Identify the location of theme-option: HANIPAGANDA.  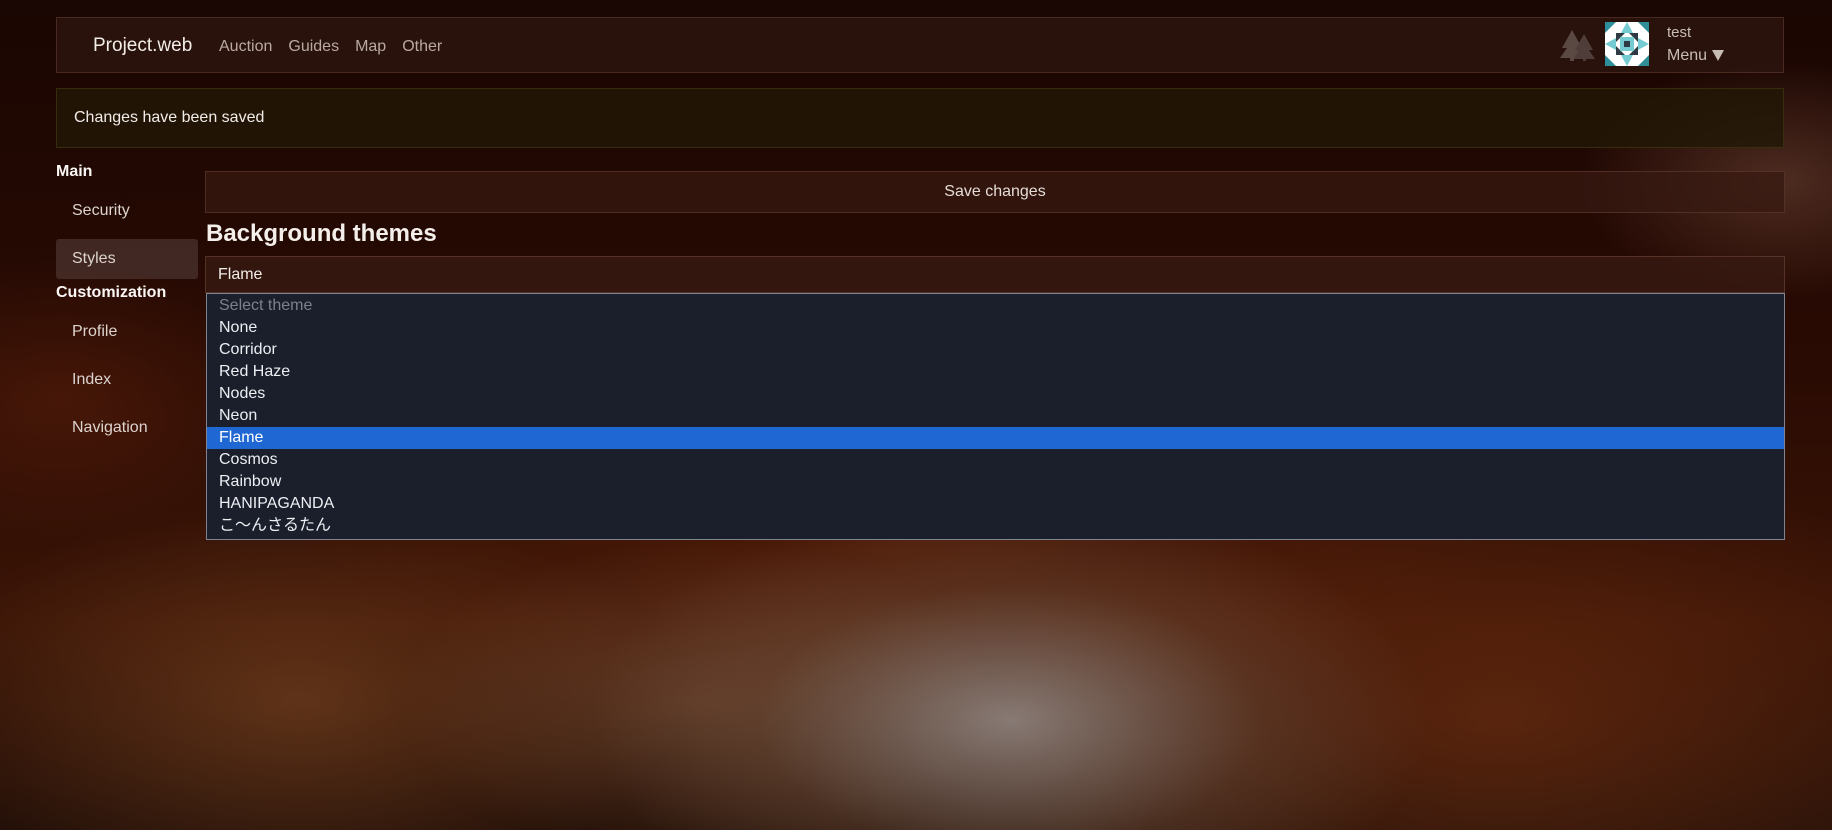
(995, 504).